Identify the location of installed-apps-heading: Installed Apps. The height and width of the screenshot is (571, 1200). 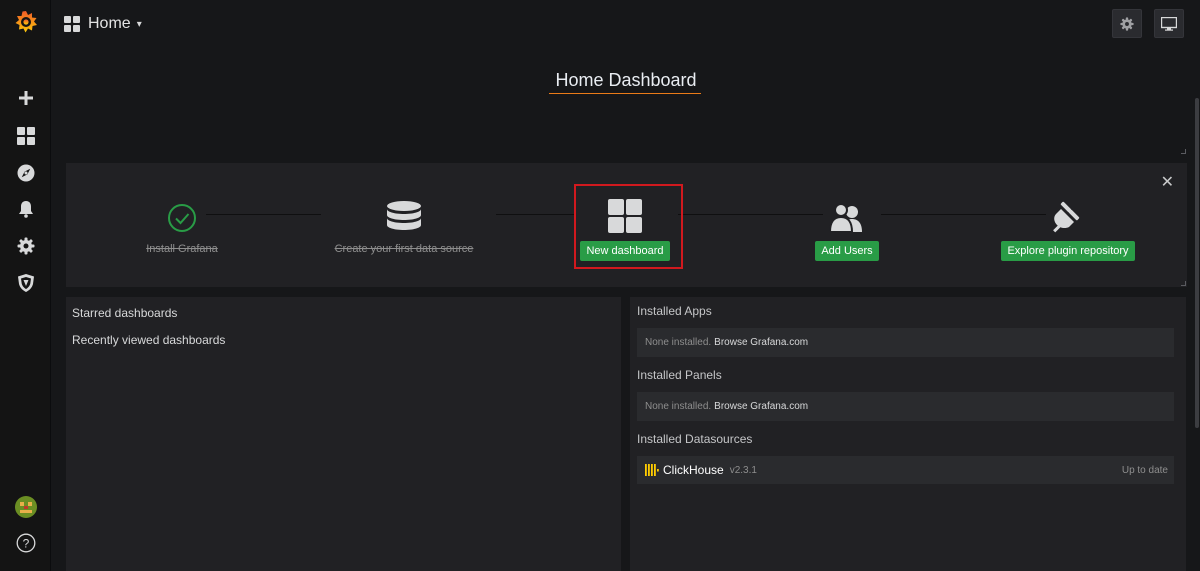
(674, 311).